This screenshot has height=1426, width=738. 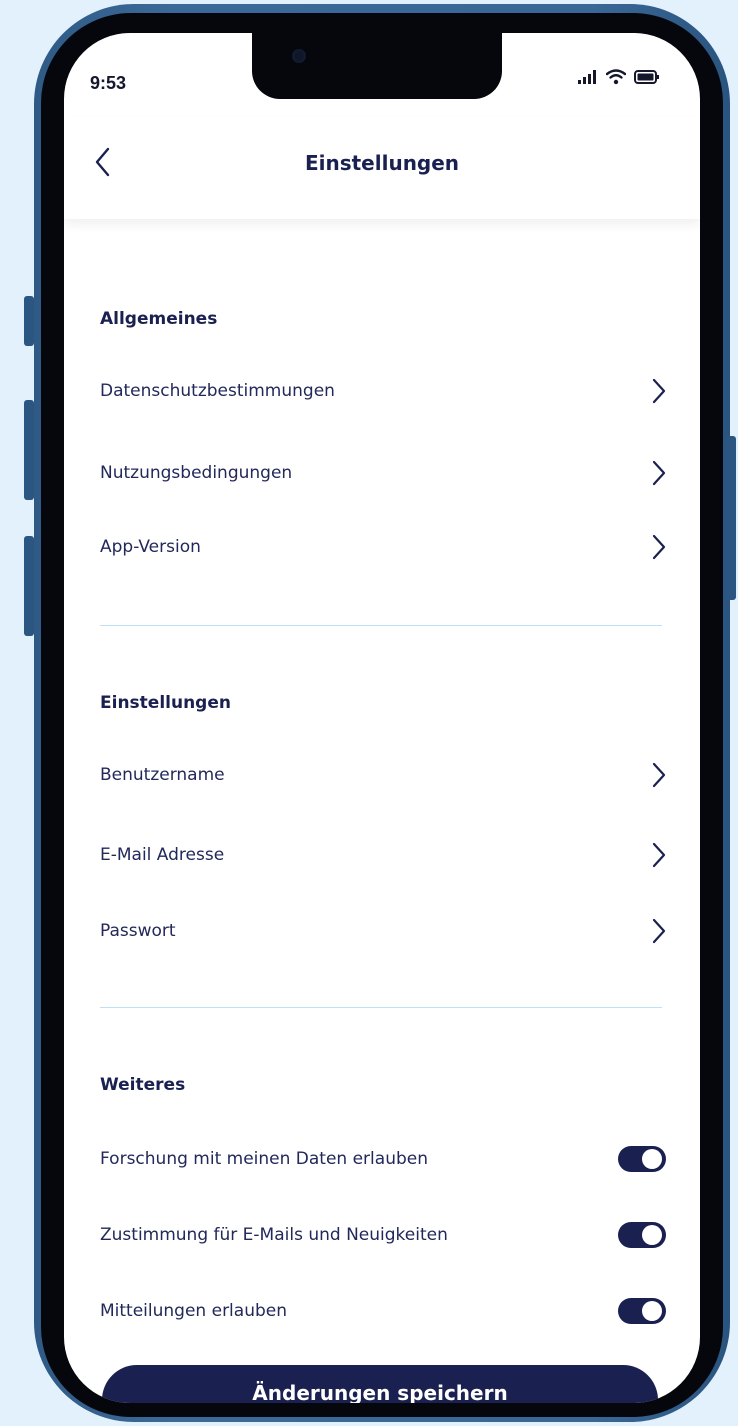 I want to click on row-label: Datenschutzbestimmungen, so click(x=217, y=391).